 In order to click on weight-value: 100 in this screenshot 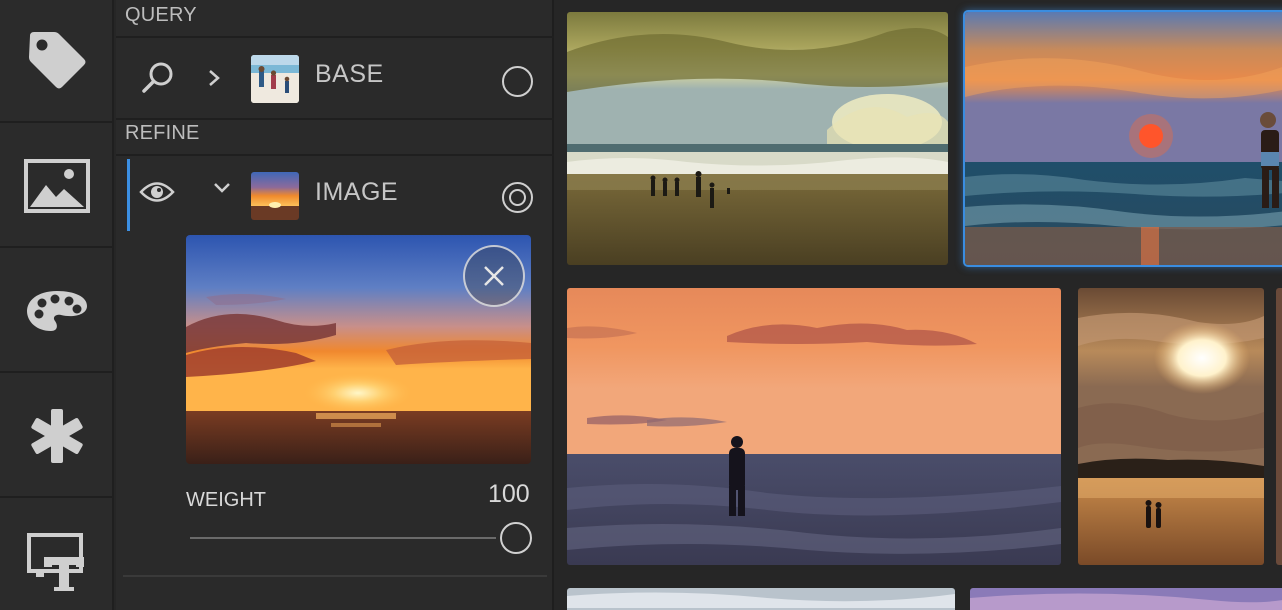, I will do `click(509, 494)`.